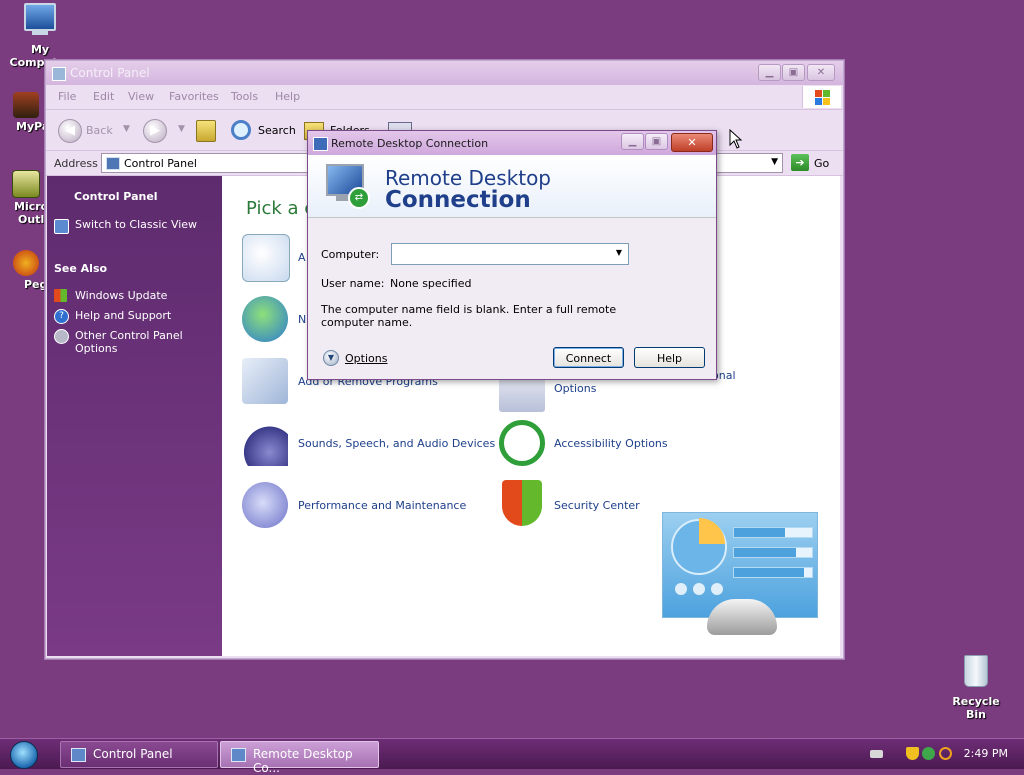 The height and width of the screenshot is (775, 1024). I want to click on category-network: N, so click(302, 319).